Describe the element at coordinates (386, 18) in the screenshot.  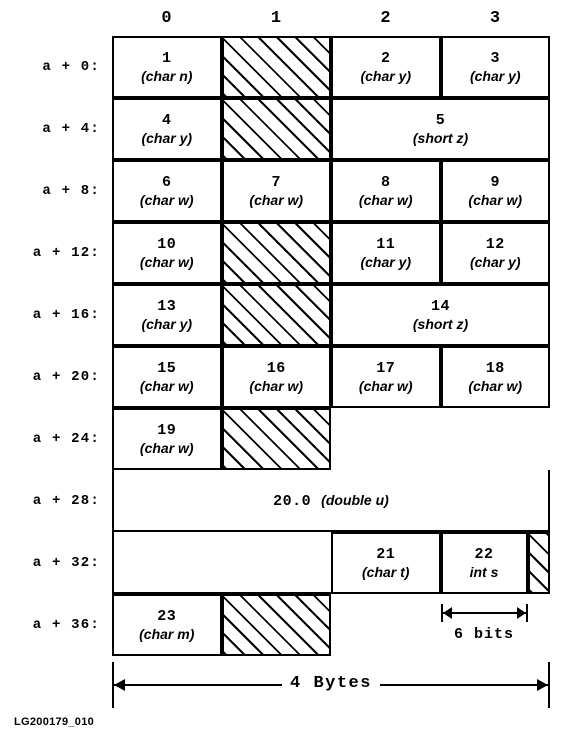
I see `column-header-2: 2` at that location.